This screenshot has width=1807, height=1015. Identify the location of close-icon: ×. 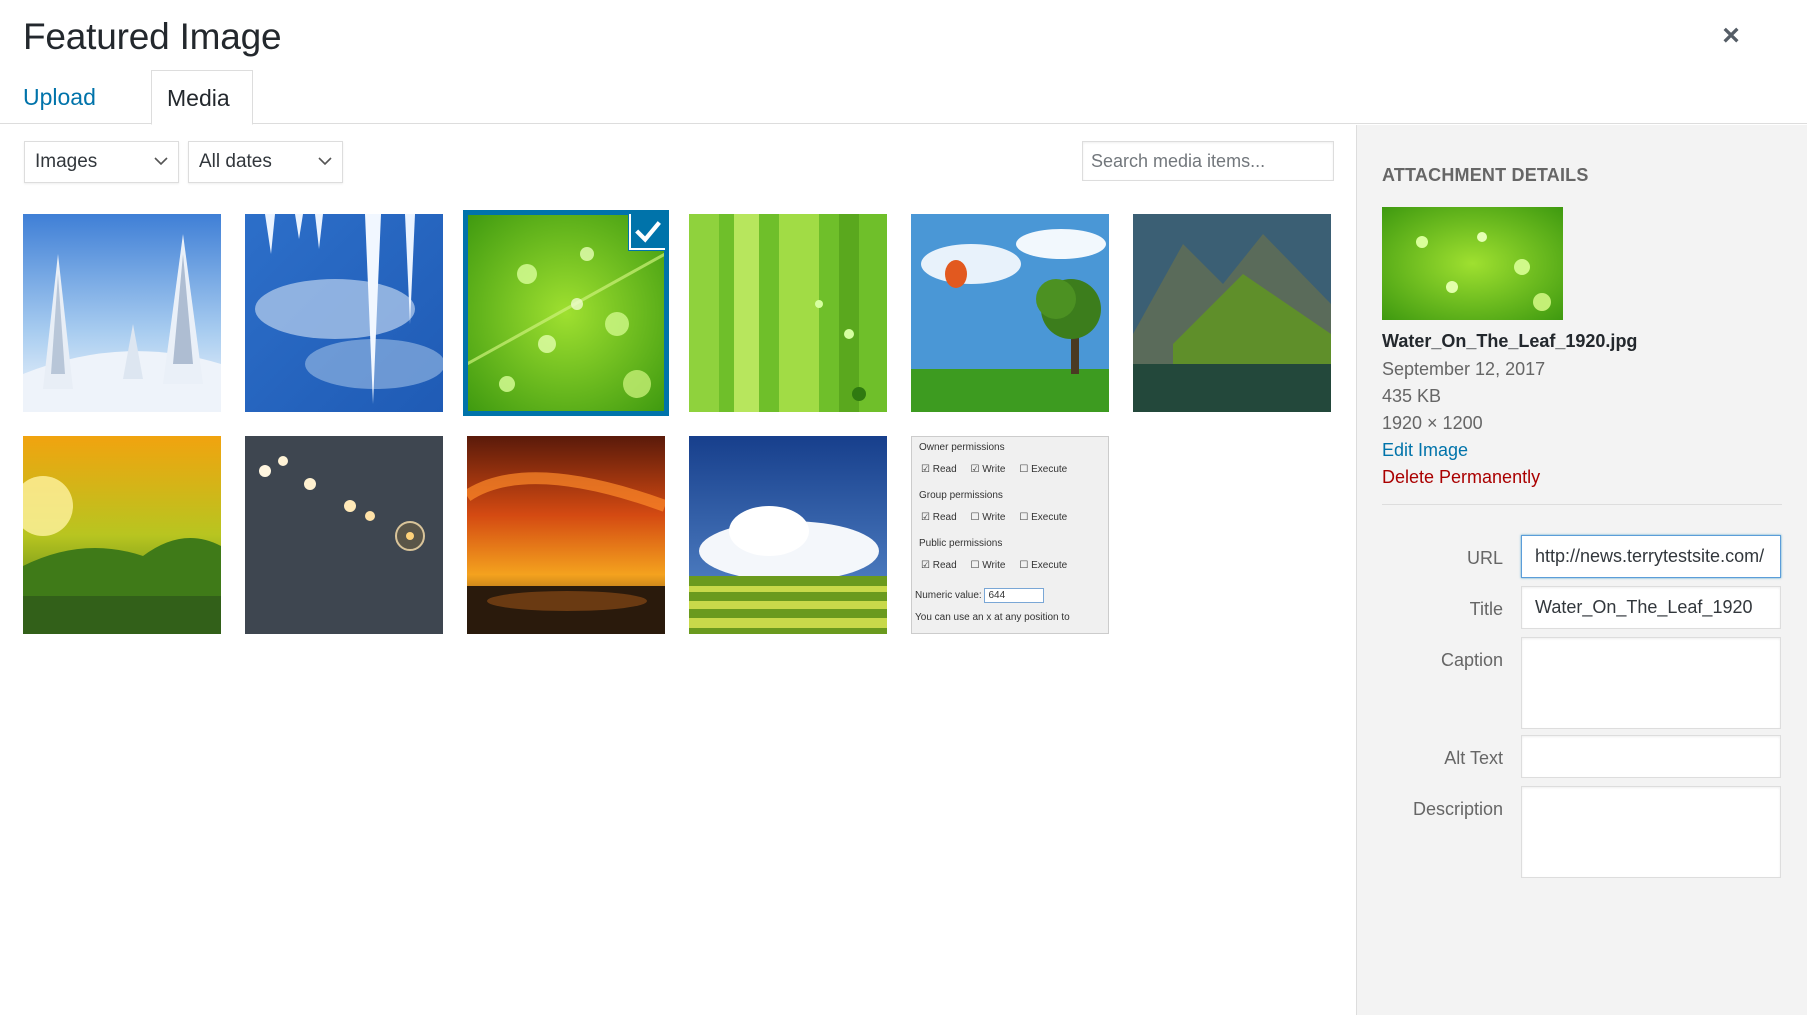
(1731, 36).